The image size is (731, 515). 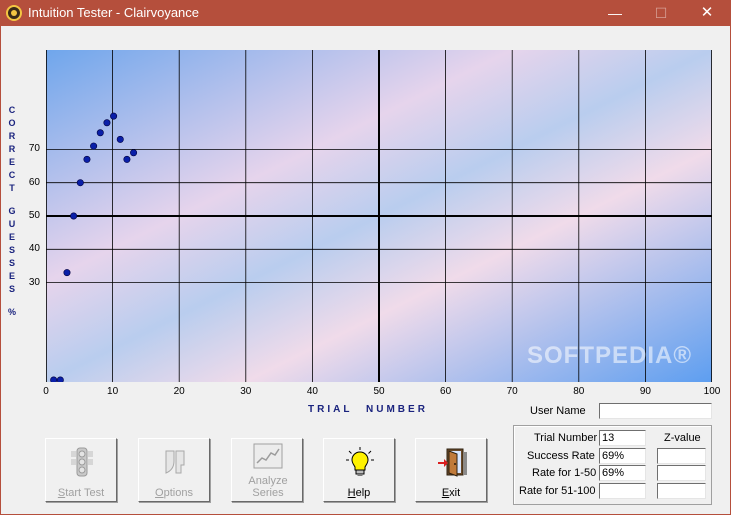 What do you see at coordinates (512, 391) in the screenshot?
I see `x-tick-label: 70` at bounding box center [512, 391].